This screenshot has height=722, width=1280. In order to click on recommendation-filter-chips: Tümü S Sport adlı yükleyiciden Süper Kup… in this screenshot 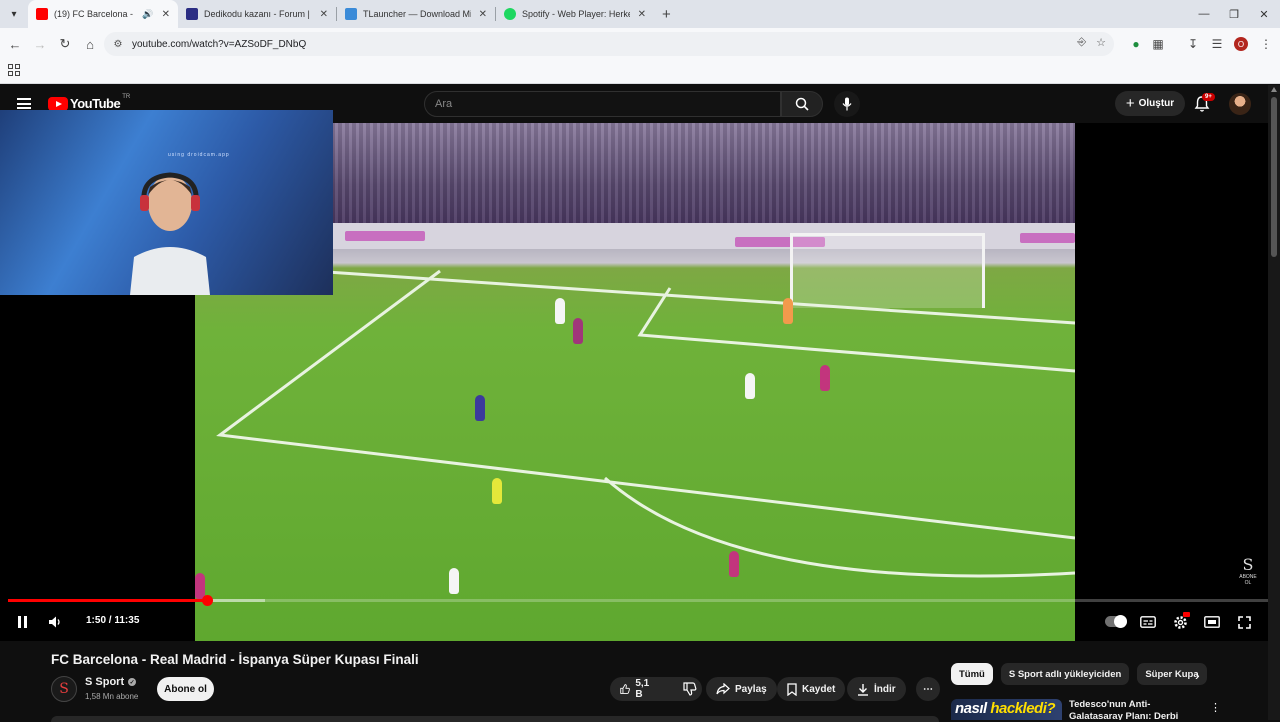, I will do `click(1079, 674)`.